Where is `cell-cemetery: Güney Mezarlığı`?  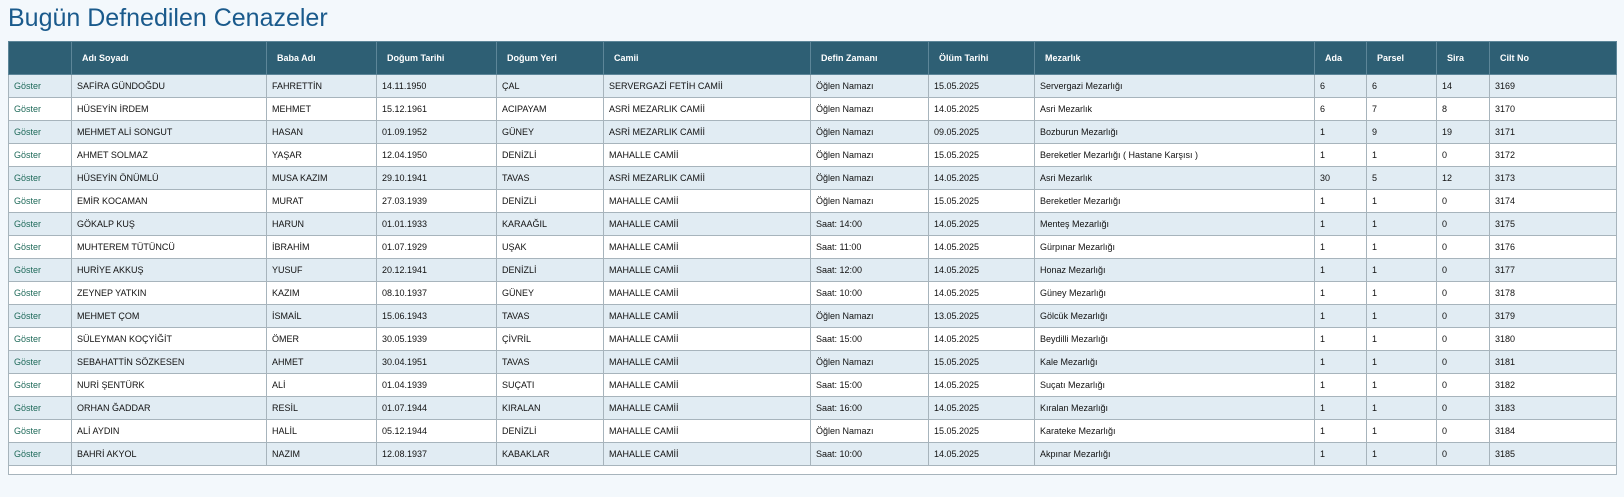
cell-cemetery: Güney Mezarlığı is located at coordinates (1174, 293).